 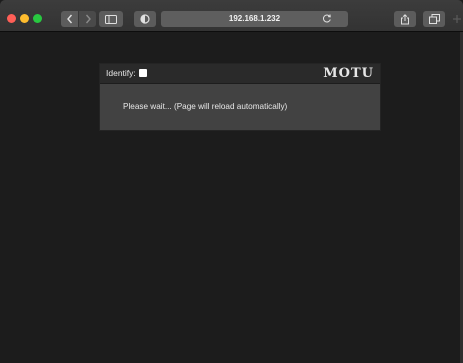 I want to click on new-tab-button, so click(x=457, y=19).